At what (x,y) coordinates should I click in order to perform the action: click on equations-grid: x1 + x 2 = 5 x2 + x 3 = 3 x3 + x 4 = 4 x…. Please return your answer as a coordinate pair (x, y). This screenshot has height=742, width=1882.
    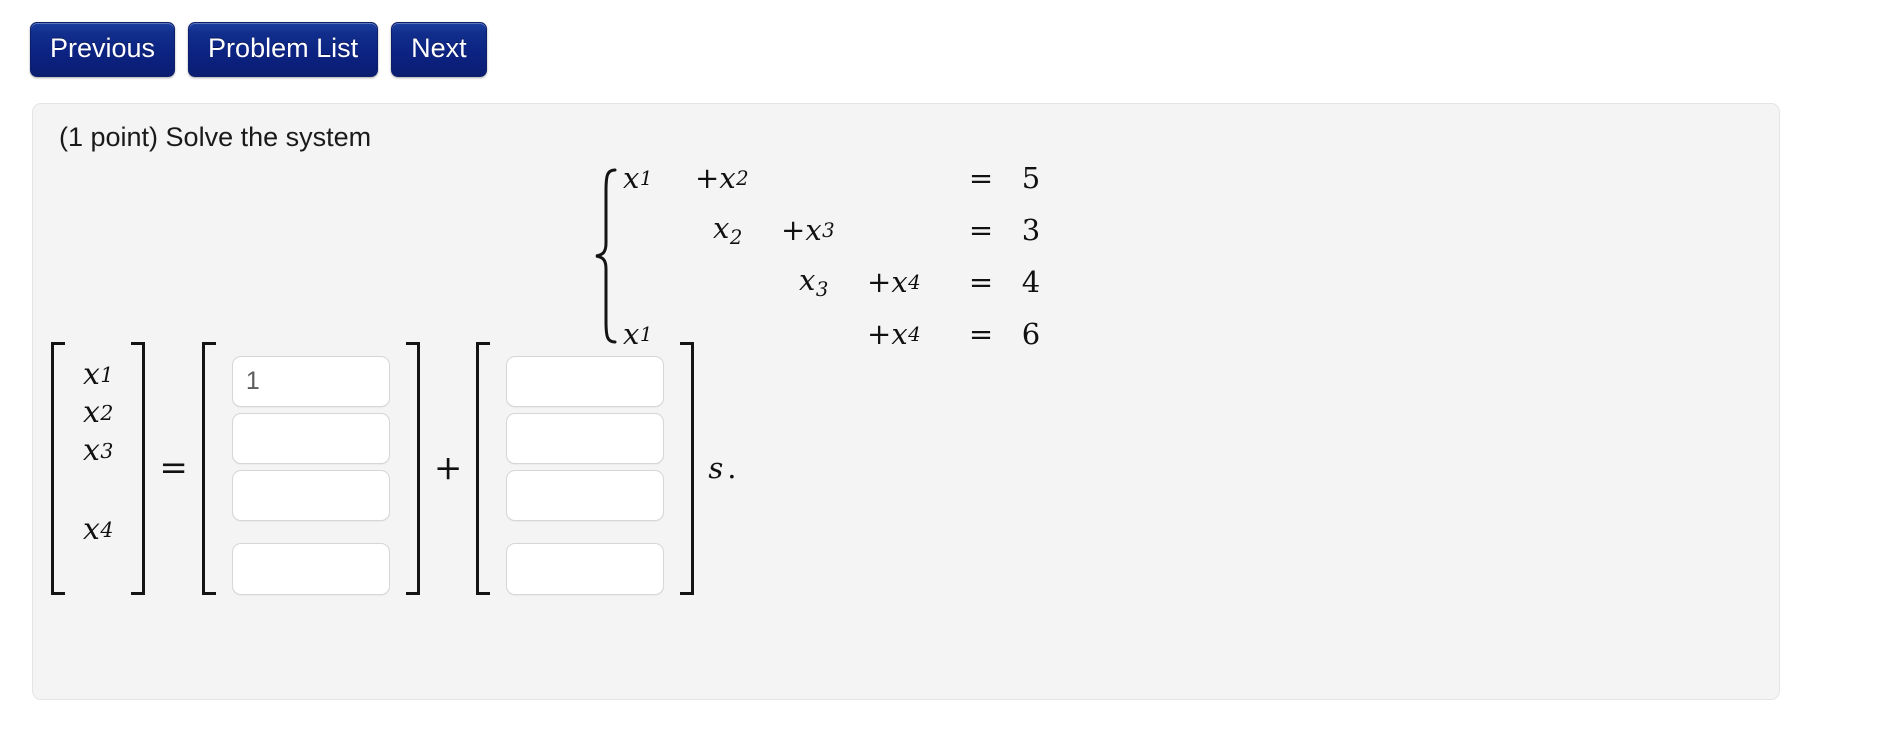
    Looking at the image, I should click on (838, 256).